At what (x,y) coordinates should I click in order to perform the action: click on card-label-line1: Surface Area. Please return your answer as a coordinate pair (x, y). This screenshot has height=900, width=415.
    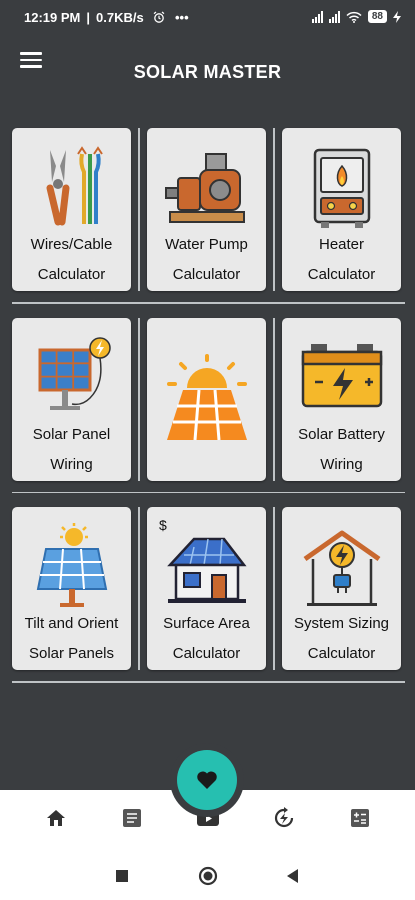
    Looking at the image, I should click on (206, 623).